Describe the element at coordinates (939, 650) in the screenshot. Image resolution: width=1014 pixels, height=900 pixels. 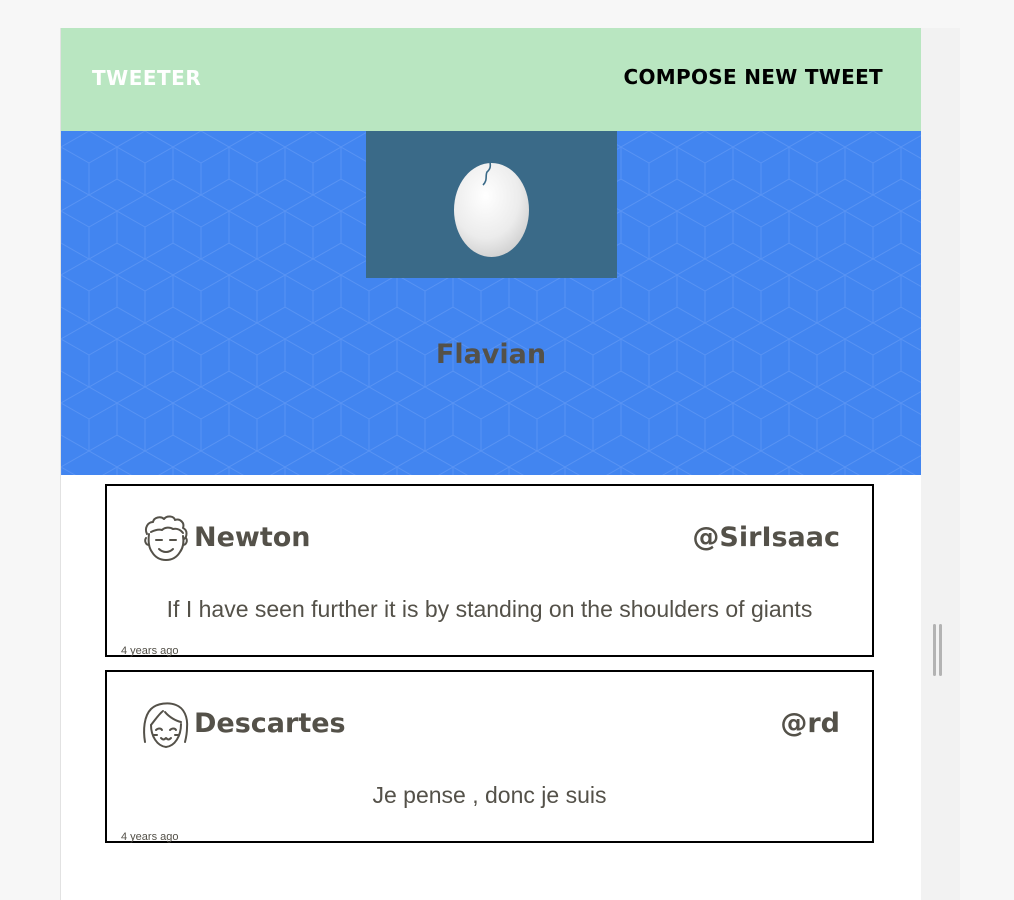
I see `resize-handle` at that location.